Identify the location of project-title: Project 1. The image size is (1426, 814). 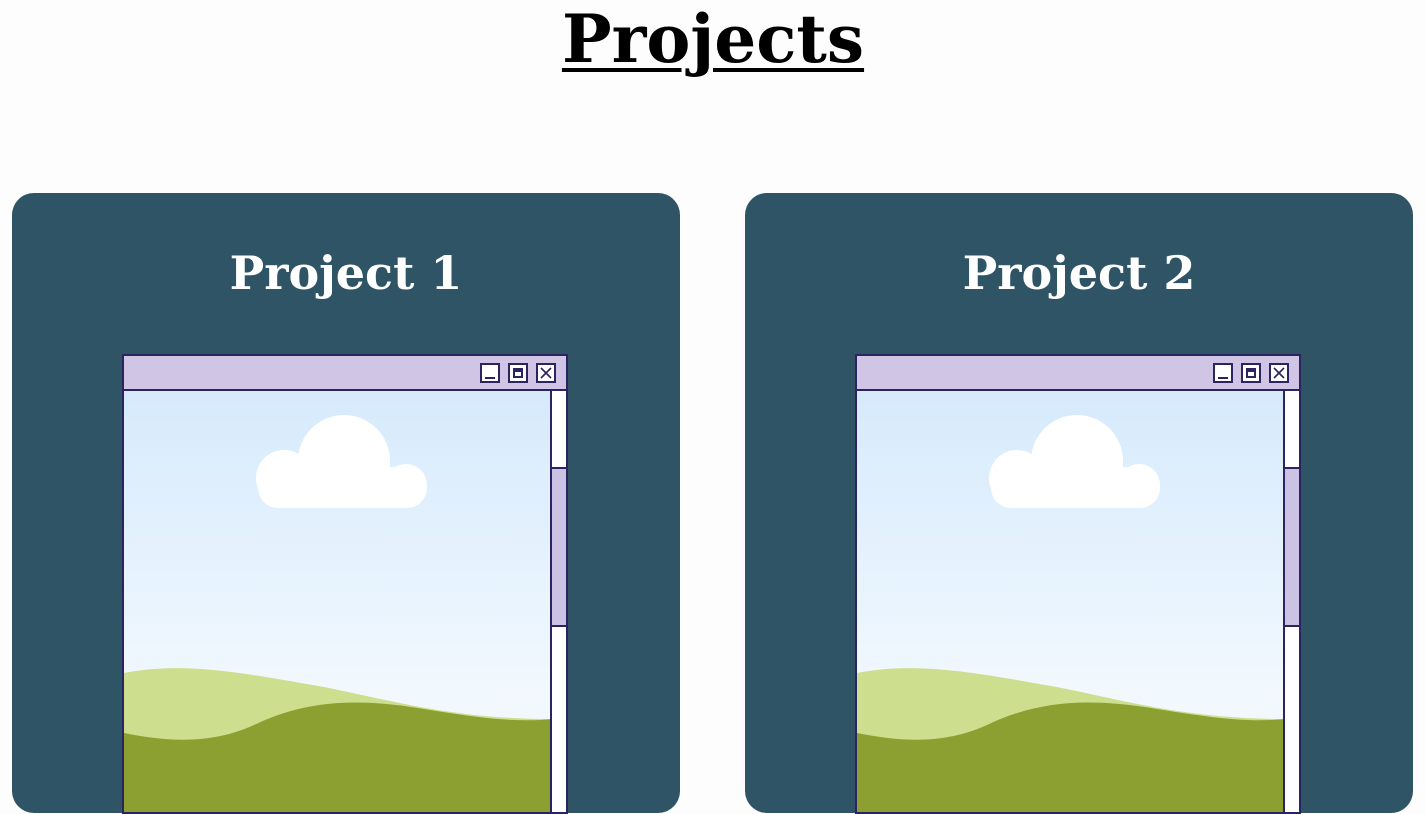
(346, 273).